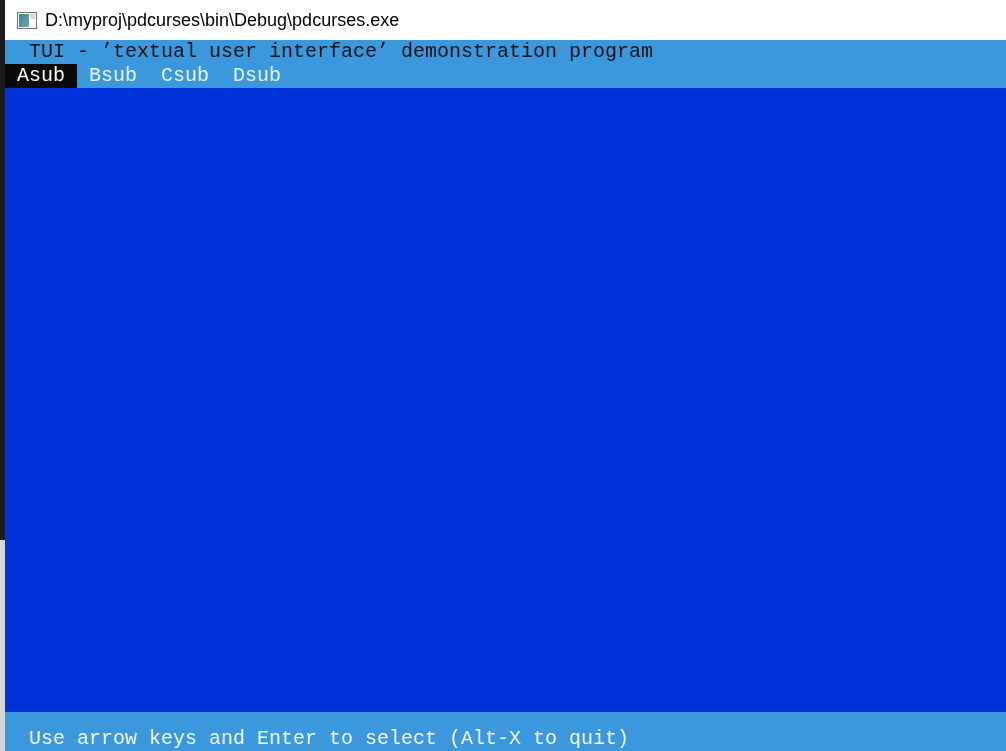 The width and height of the screenshot is (1006, 751). Describe the element at coordinates (257, 76) in the screenshot. I see `menu-item: Dsub` at that location.